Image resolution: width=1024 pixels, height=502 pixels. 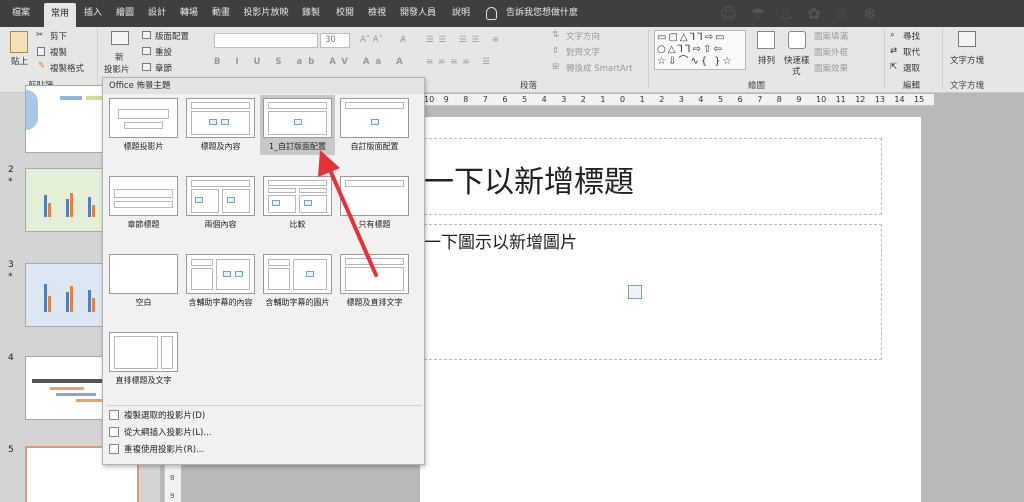 I want to click on tab-file: 檔案, so click(x=21, y=13).